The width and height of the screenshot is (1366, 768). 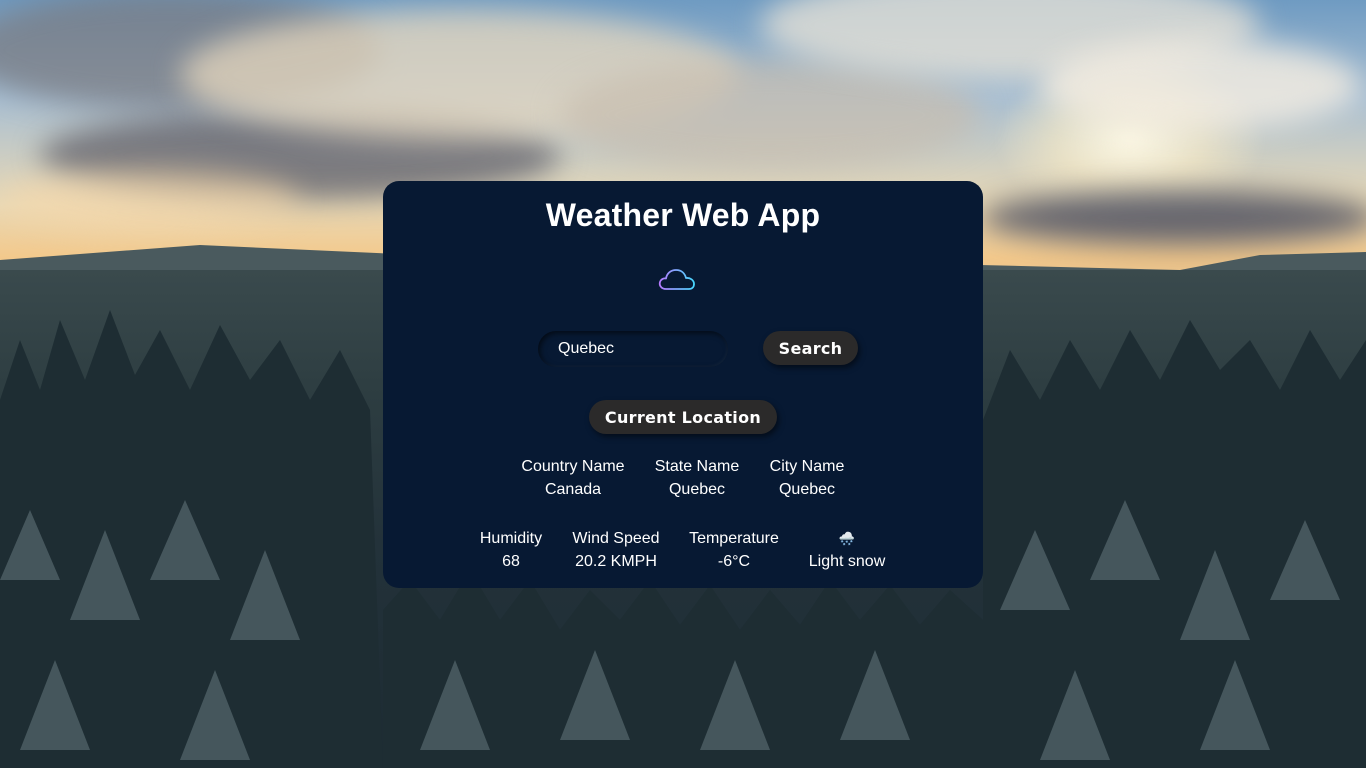 I want to click on country-info: Country Name Canada, so click(x=573, y=478).